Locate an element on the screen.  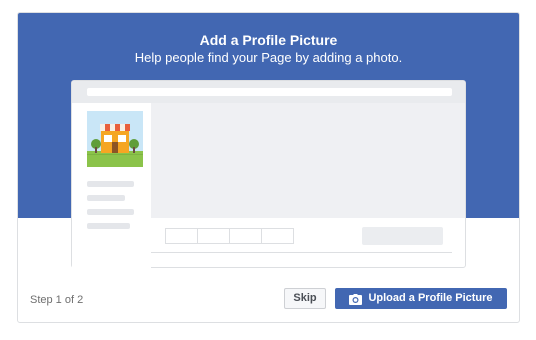
storefront-icon is located at coordinates (115, 139).